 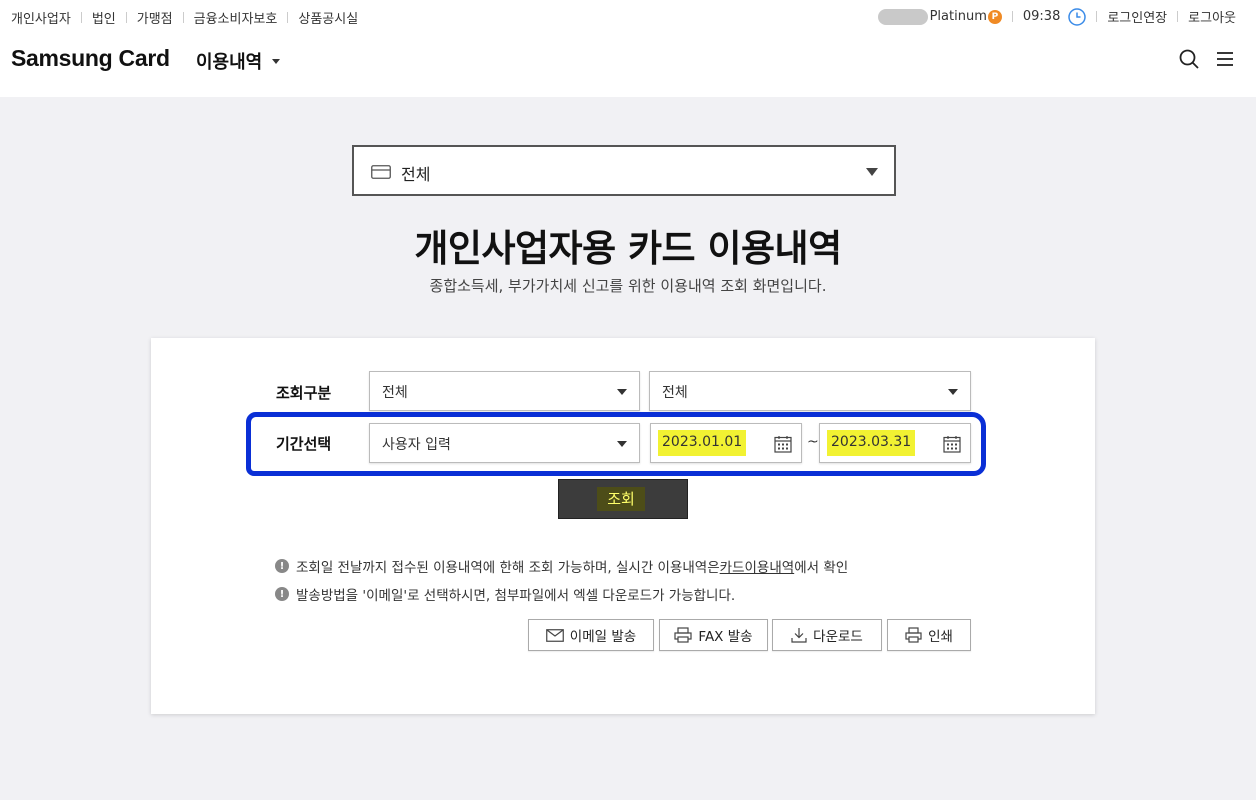 I want to click on samsung-card-logo: Samsung Card, so click(x=90, y=58).